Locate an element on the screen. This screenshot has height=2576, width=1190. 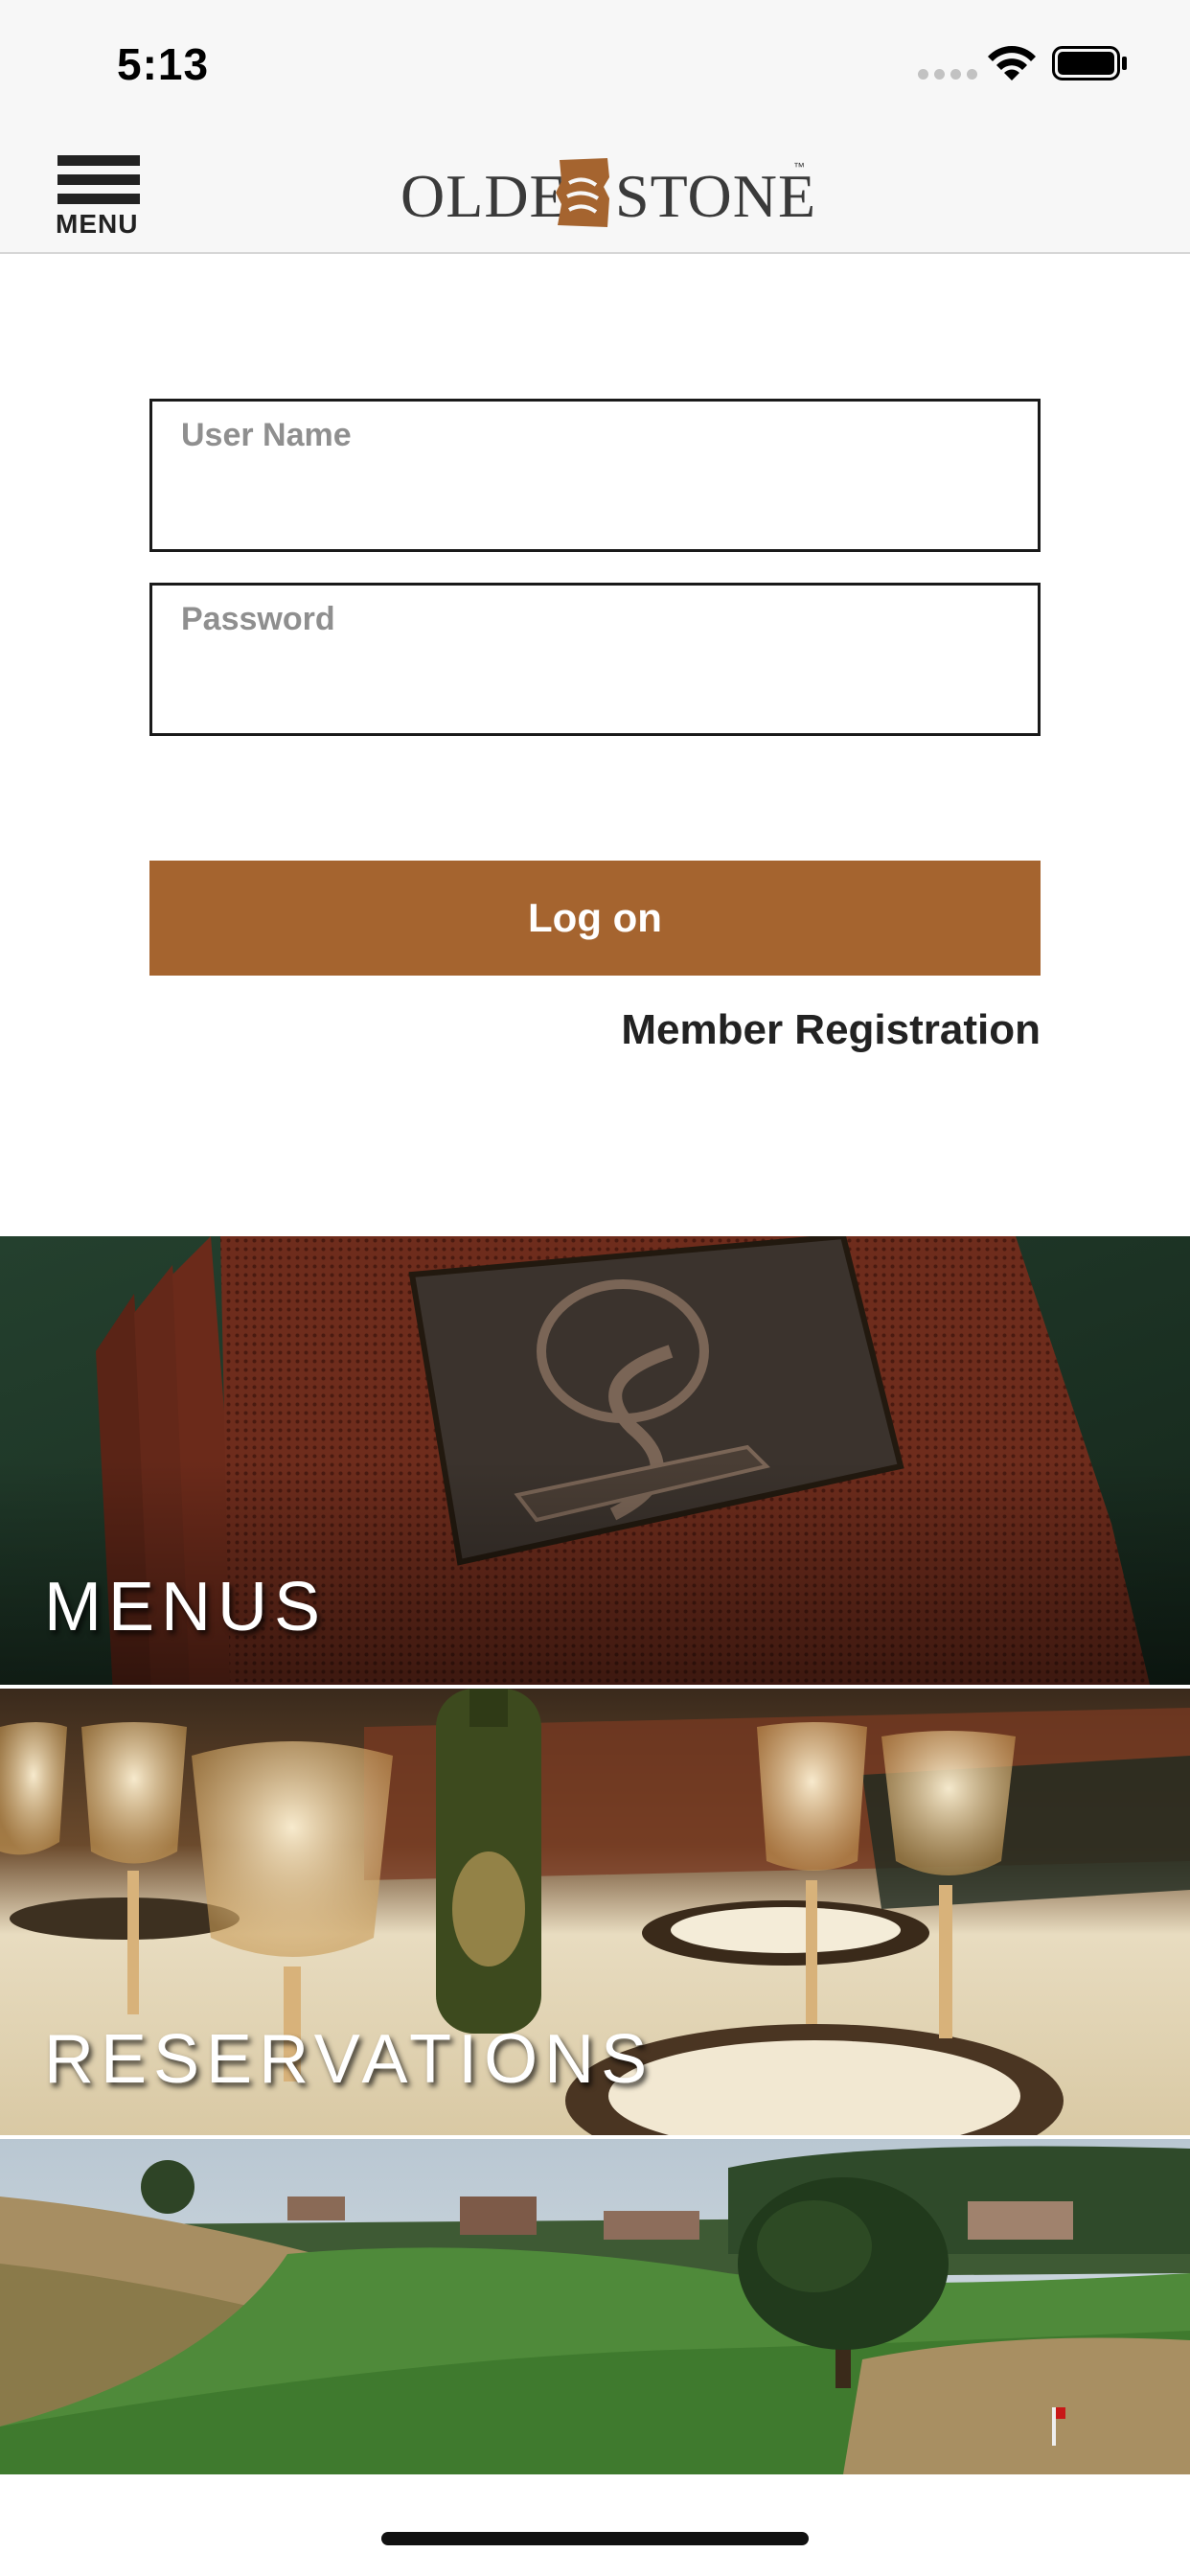
username-input is located at coordinates (593, 497).